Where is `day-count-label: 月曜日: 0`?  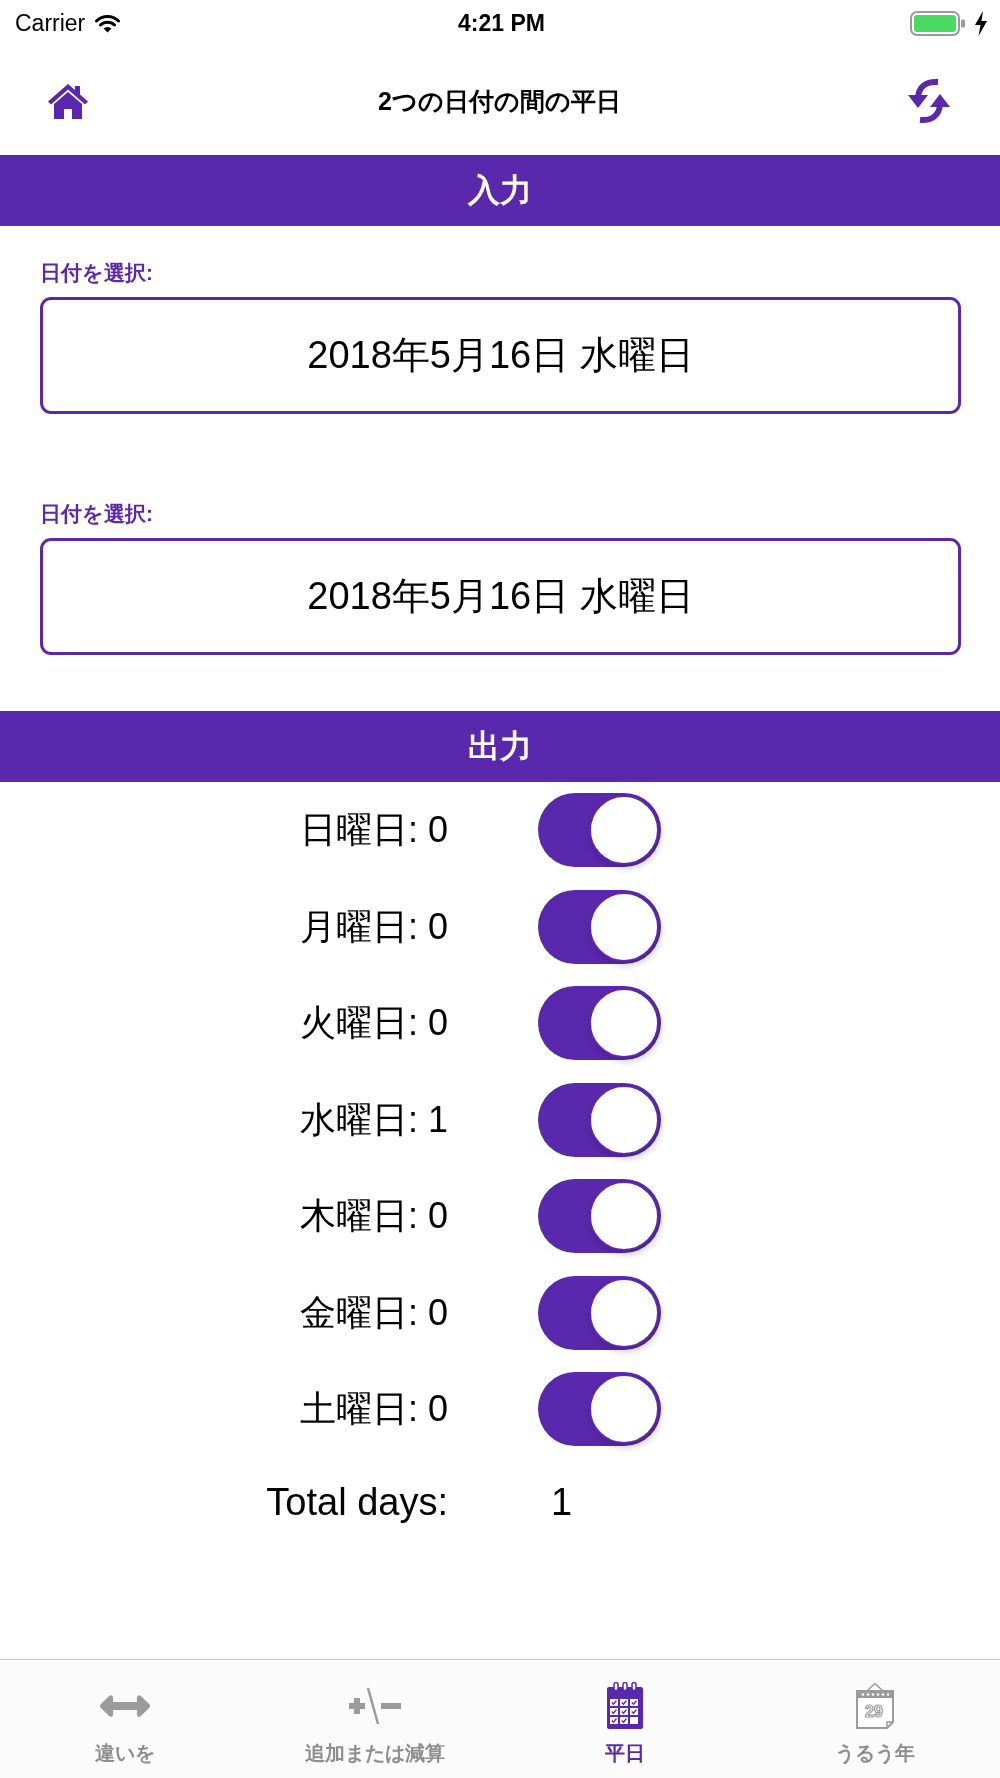 day-count-label: 月曜日: 0 is located at coordinates (373, 926).